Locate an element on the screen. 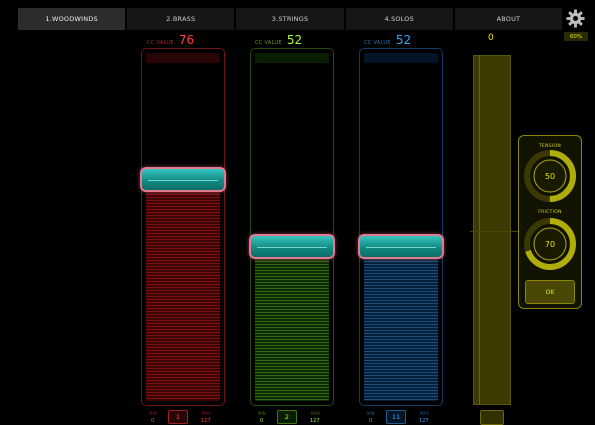 This screenshot has height=425, width=595. strings-fader-track is located at coordinates (401, 227).